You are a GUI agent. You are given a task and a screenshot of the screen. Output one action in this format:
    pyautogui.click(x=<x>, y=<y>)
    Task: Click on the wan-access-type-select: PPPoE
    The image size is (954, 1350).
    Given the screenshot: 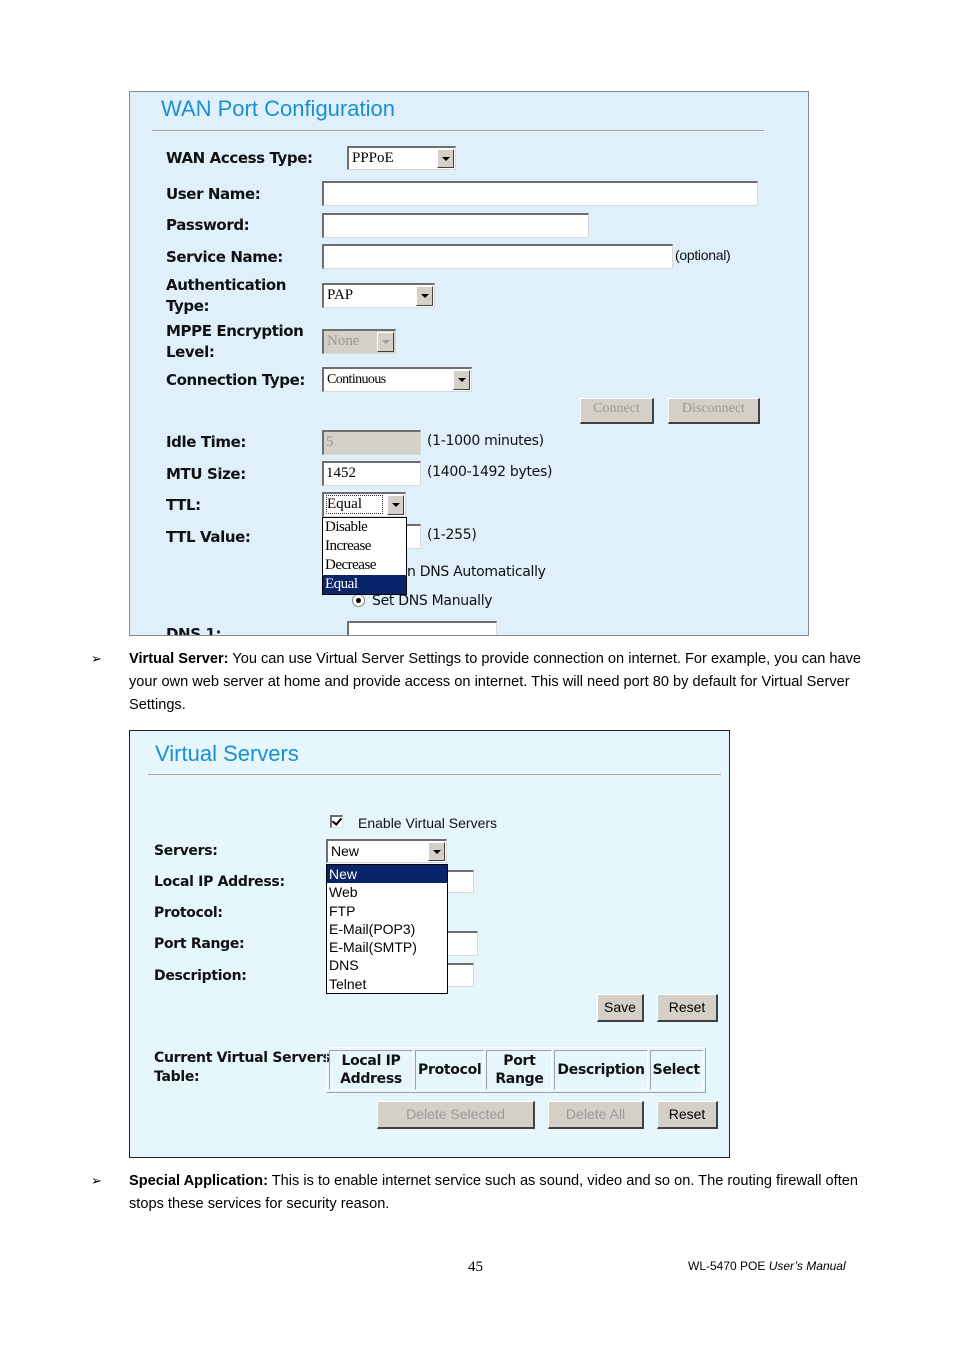 What is the action you would take?
    pyautogui.click(x=401, y=158)
    